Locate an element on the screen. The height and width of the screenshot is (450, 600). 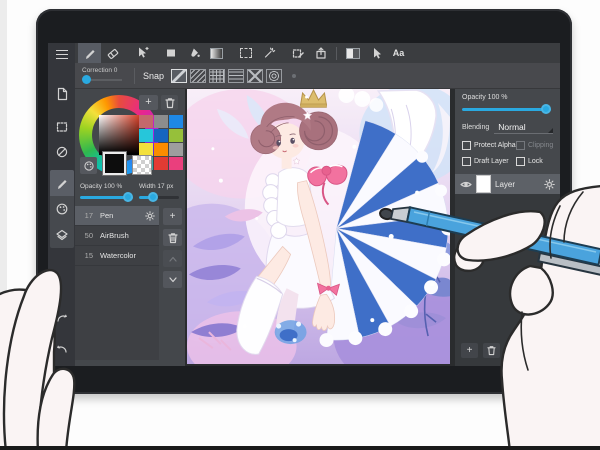
transparent-color-chip is located at coordinates (142, 165).